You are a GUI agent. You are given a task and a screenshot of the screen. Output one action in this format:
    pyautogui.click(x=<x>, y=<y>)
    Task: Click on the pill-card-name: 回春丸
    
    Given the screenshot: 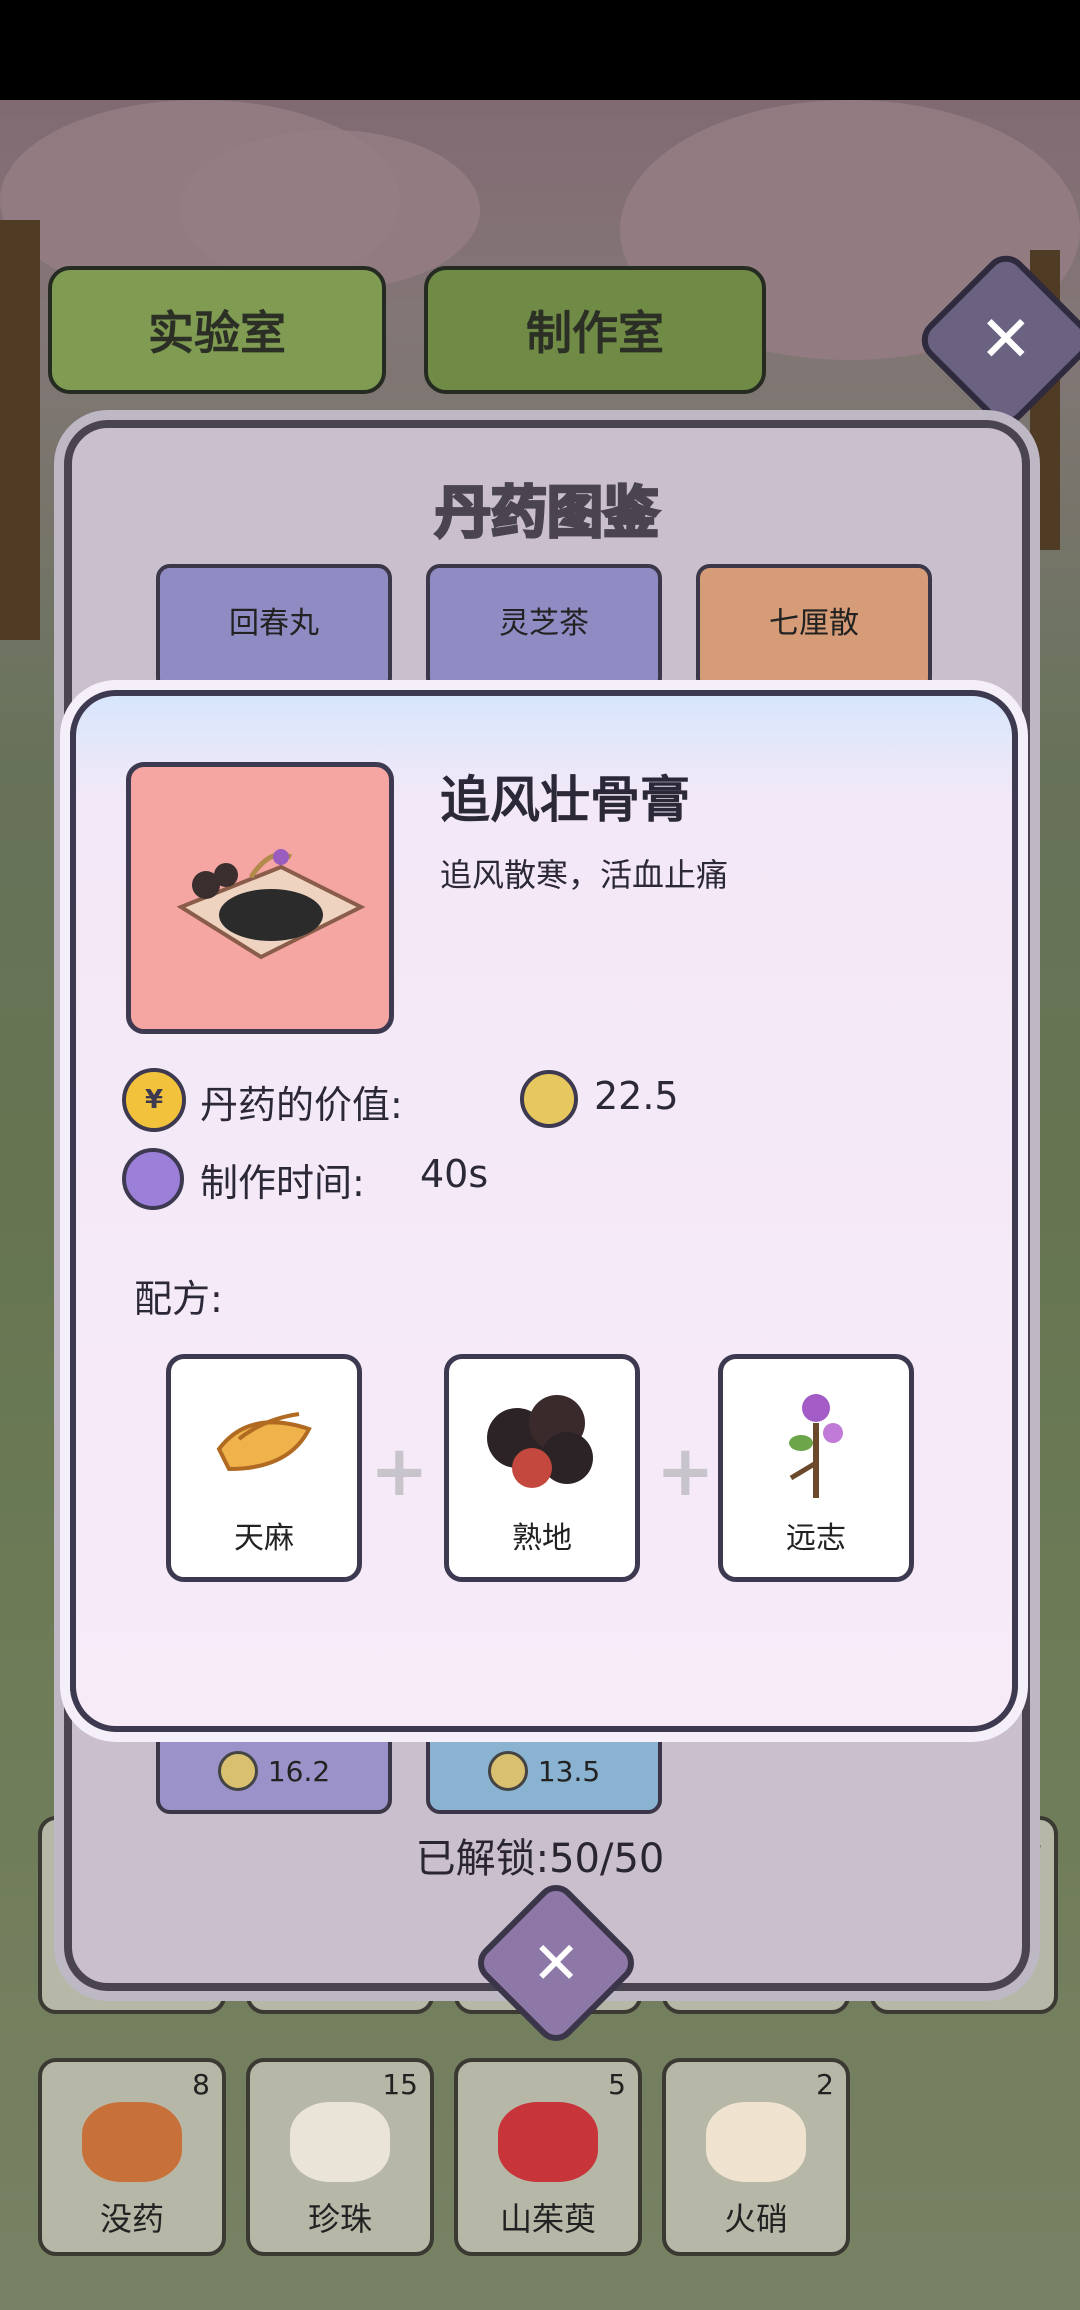 What is the action you would take?
    pyautogui.click(x=274, y=623)
    